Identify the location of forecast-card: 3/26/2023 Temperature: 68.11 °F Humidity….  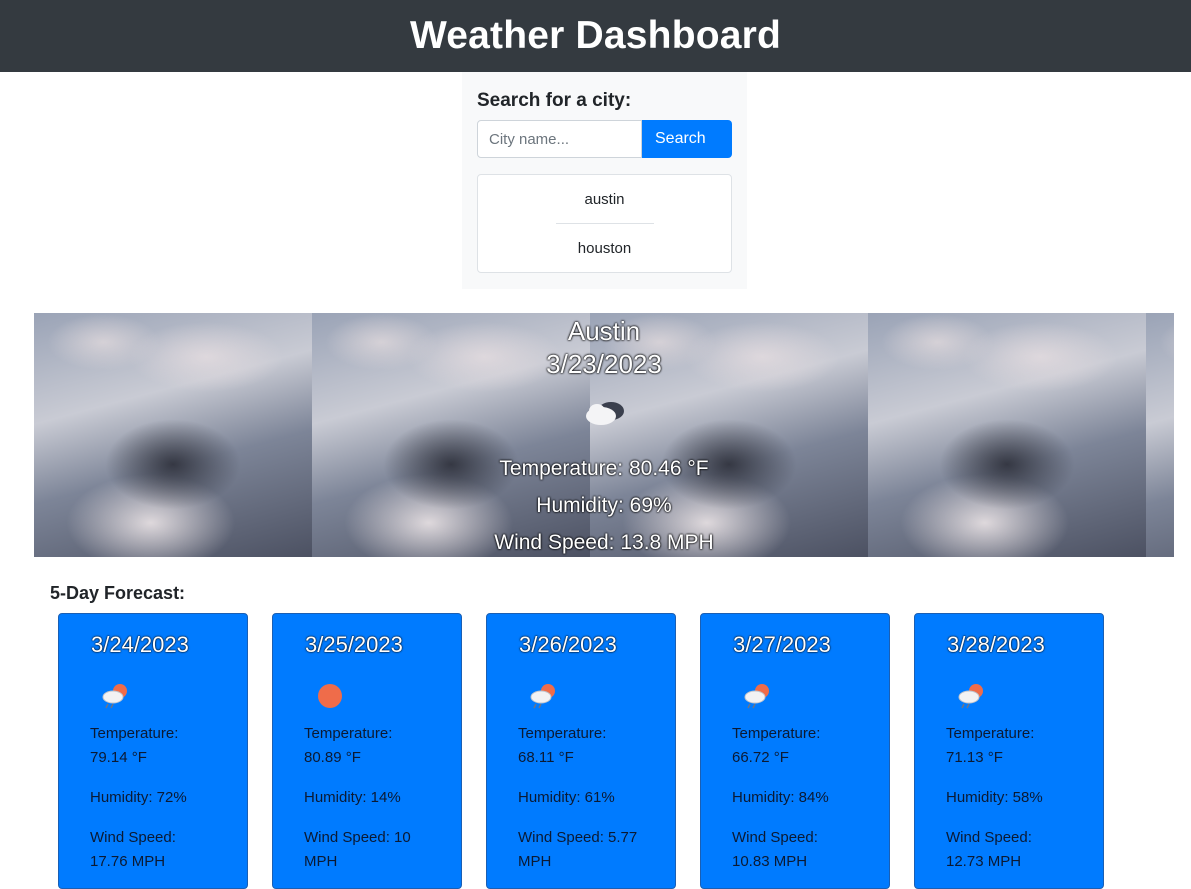
(581, 751).